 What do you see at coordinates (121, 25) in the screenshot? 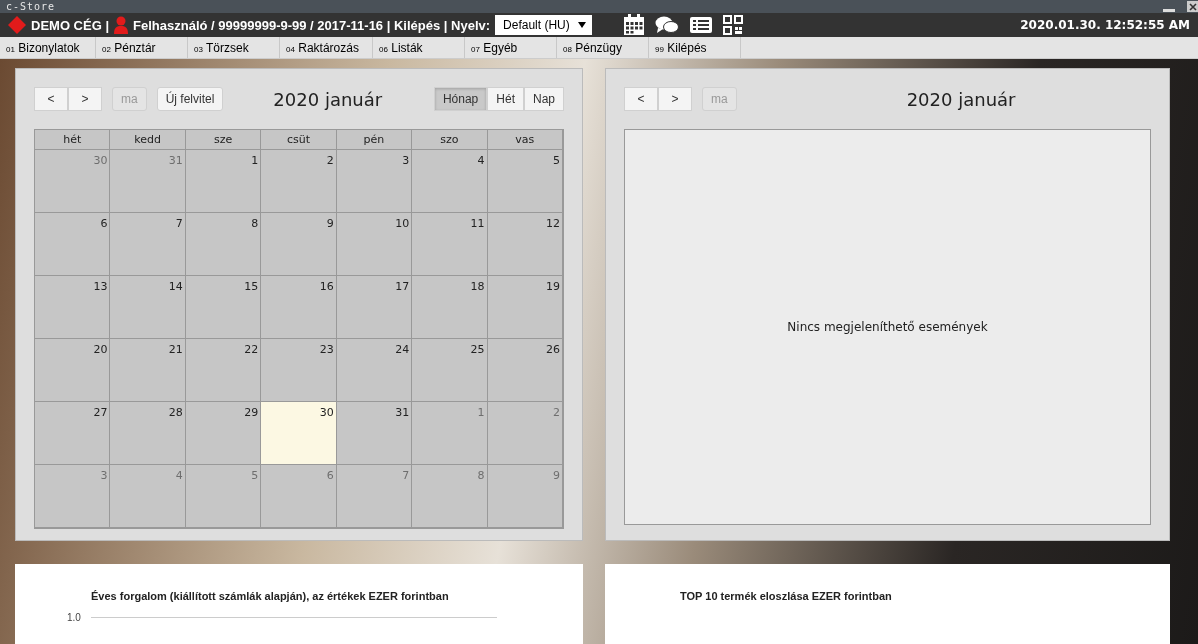
I see `user-icon` at bounding box center [121, 25].